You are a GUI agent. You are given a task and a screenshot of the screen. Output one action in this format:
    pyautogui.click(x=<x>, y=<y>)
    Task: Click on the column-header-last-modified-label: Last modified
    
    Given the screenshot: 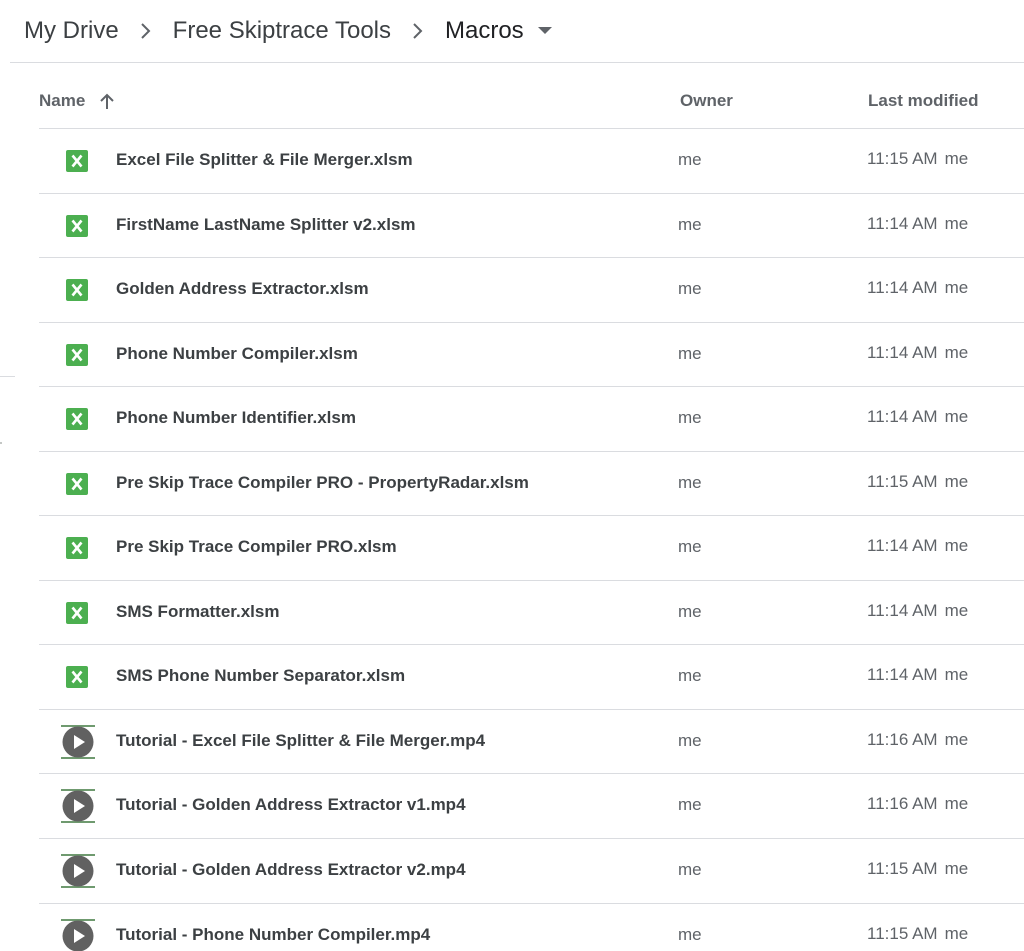 What is the action you would take?
    pyautogui.click(x=923, y=100)
    